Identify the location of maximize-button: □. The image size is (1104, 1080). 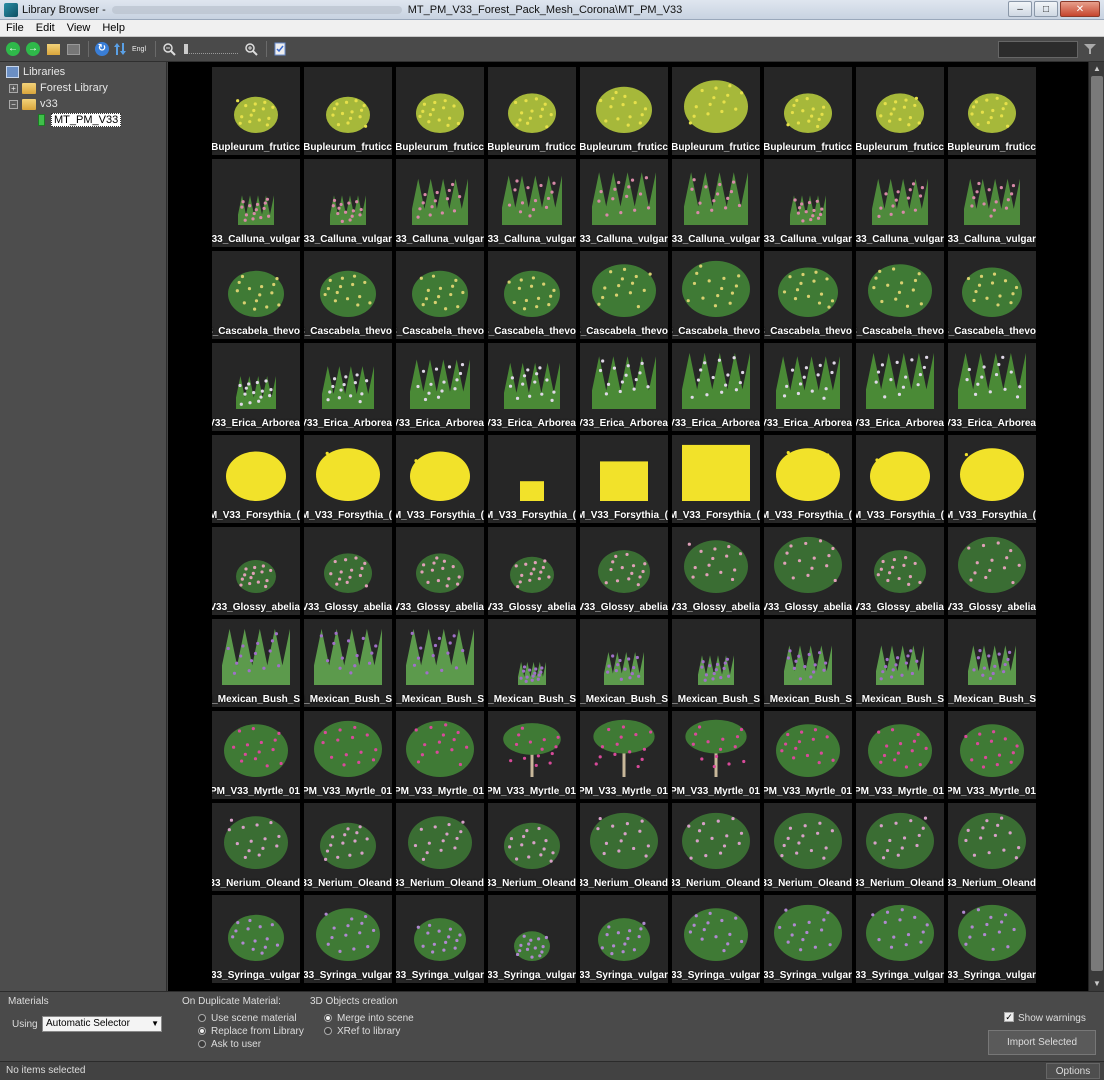
(1046, 9).